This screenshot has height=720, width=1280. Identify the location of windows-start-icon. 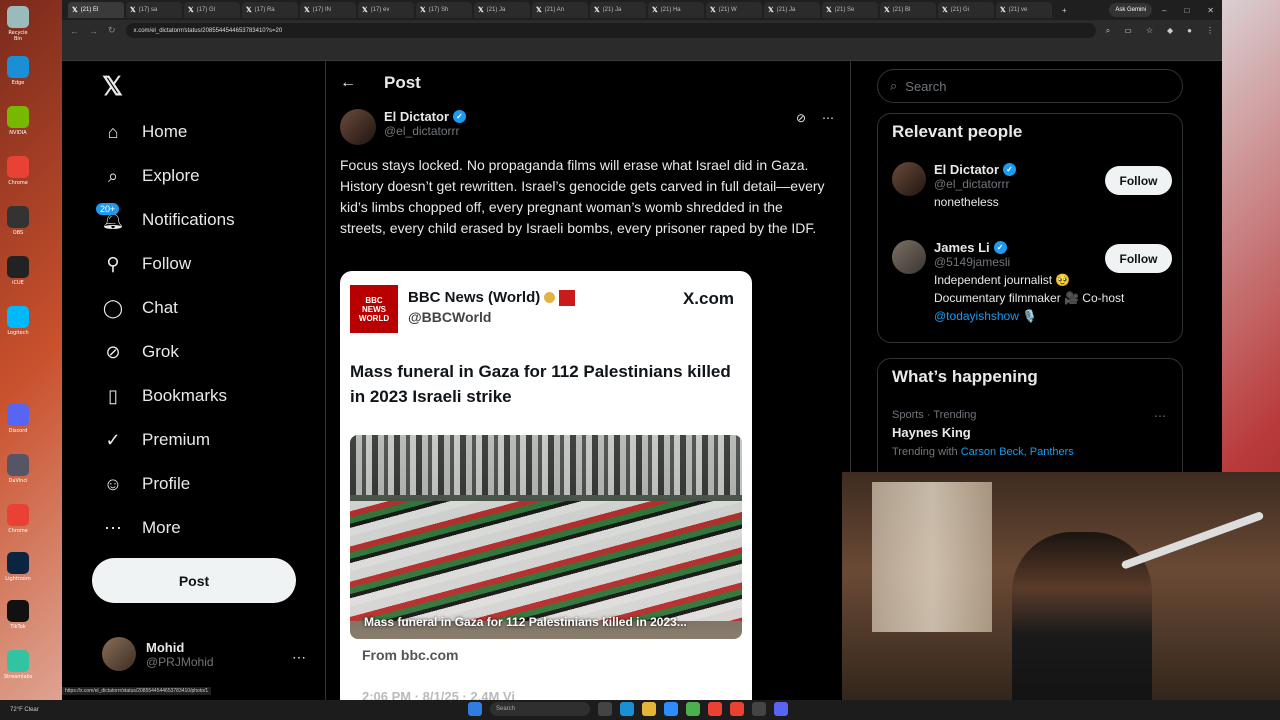
(475, 709).